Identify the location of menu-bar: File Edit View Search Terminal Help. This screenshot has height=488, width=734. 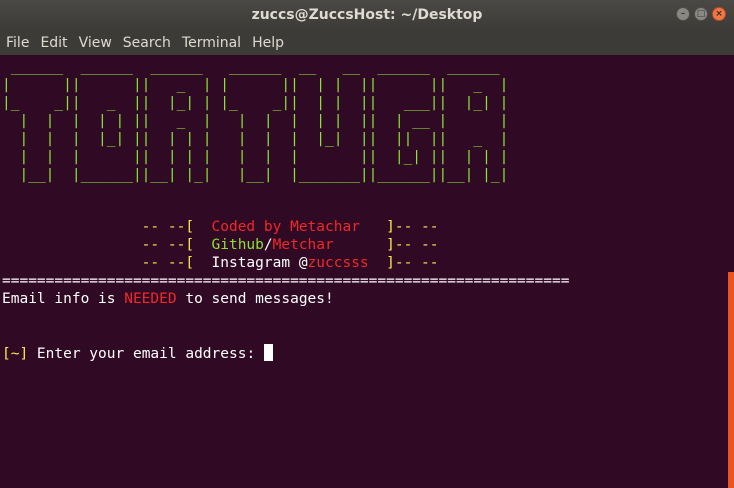
(367, 42).